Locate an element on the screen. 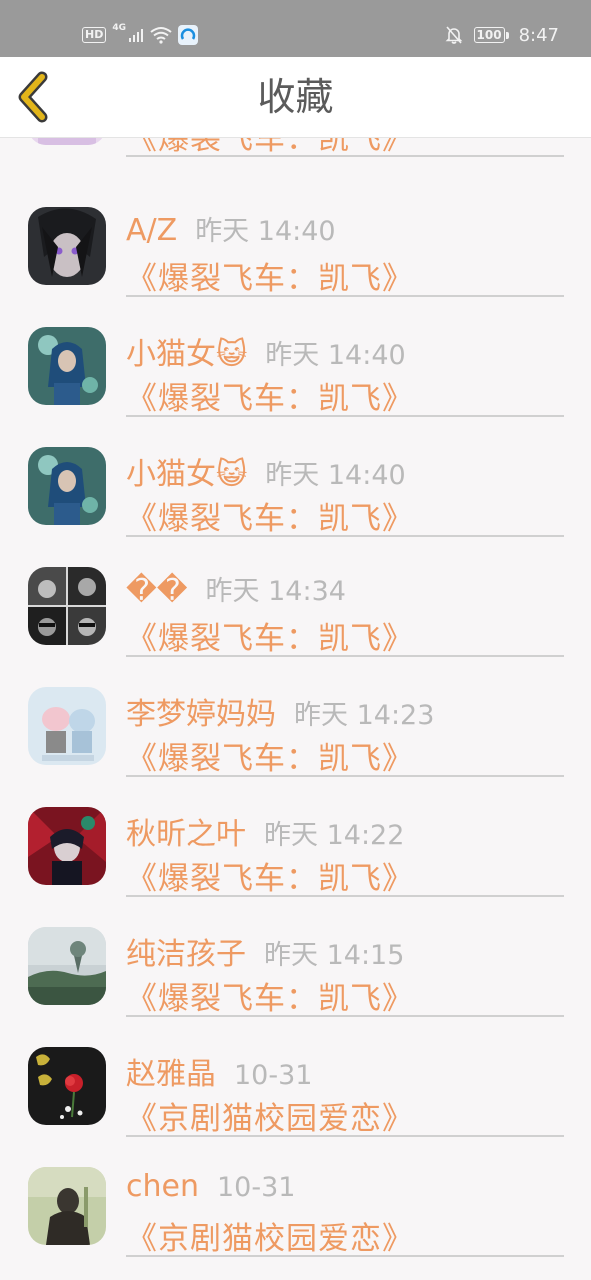  list-item: 《爆裂飞车：凯飞》 is located at coordinates (295, 150).